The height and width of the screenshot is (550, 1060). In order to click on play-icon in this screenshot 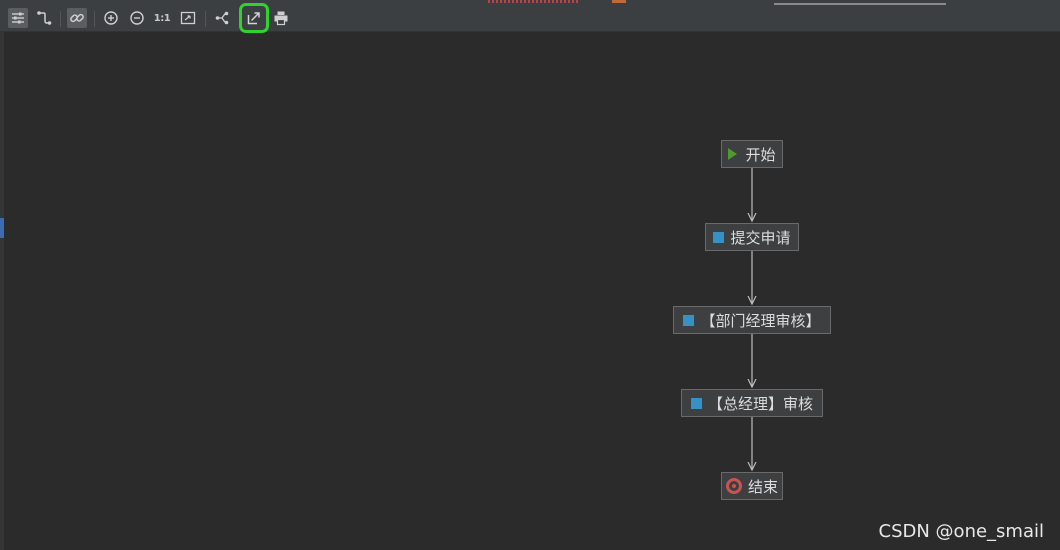, I will do `click(733, 154)`.